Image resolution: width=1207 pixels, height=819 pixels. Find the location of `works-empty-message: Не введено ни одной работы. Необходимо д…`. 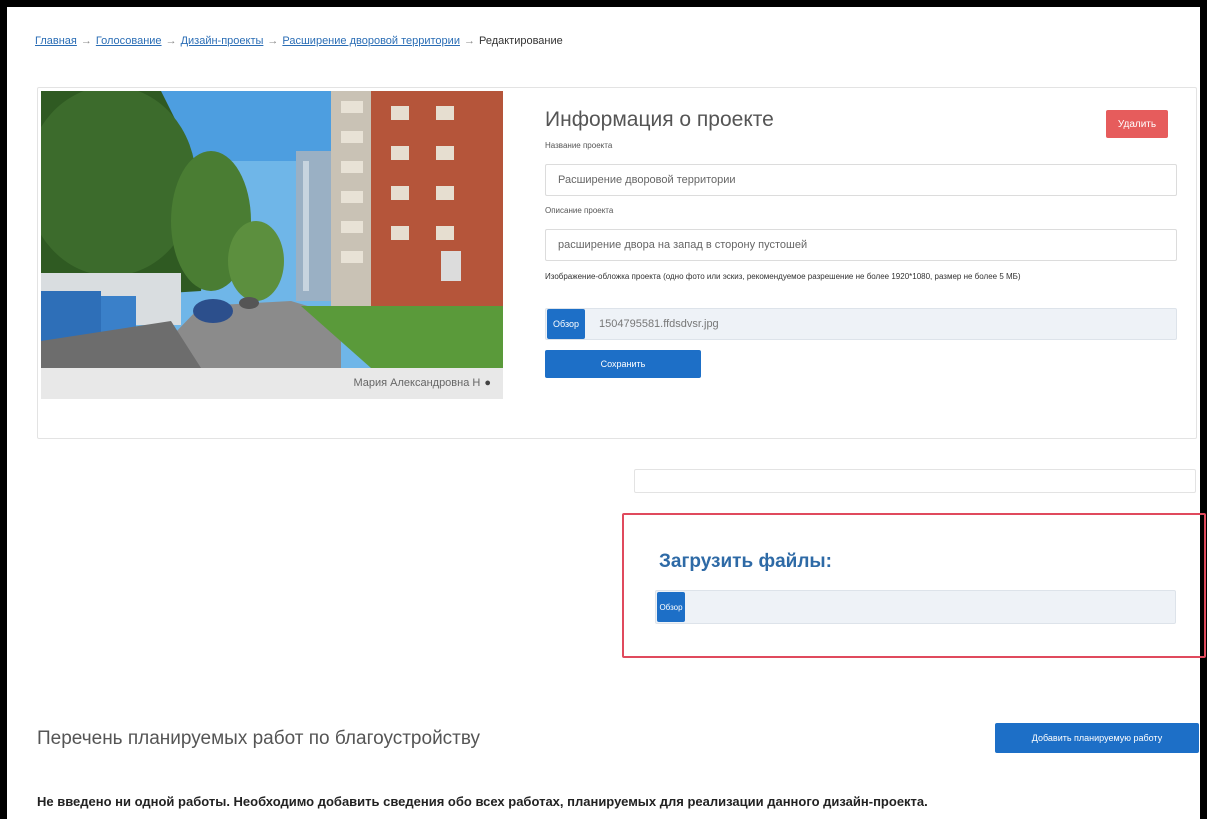

works-empty-message: Не введено ни одной работы. Необходимо д… is located at coordinates (482, 801).